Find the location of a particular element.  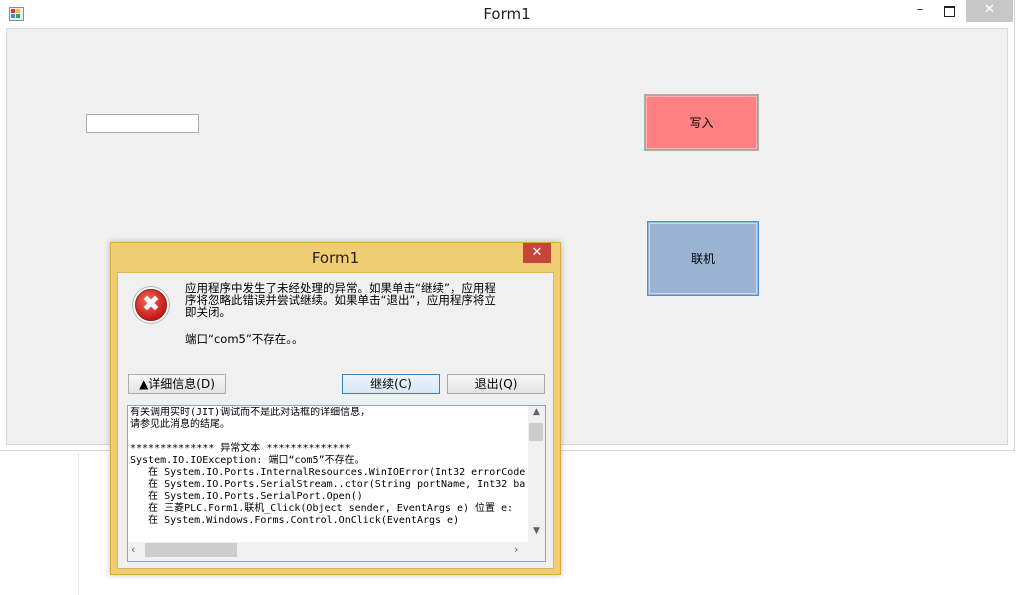

text-input is located at coordinates (142, 123).